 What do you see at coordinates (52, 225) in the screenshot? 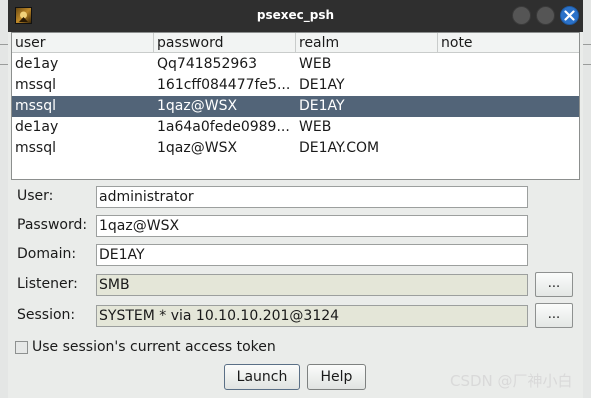
I see `password-label: Password:` at bounding box center [52, 225].